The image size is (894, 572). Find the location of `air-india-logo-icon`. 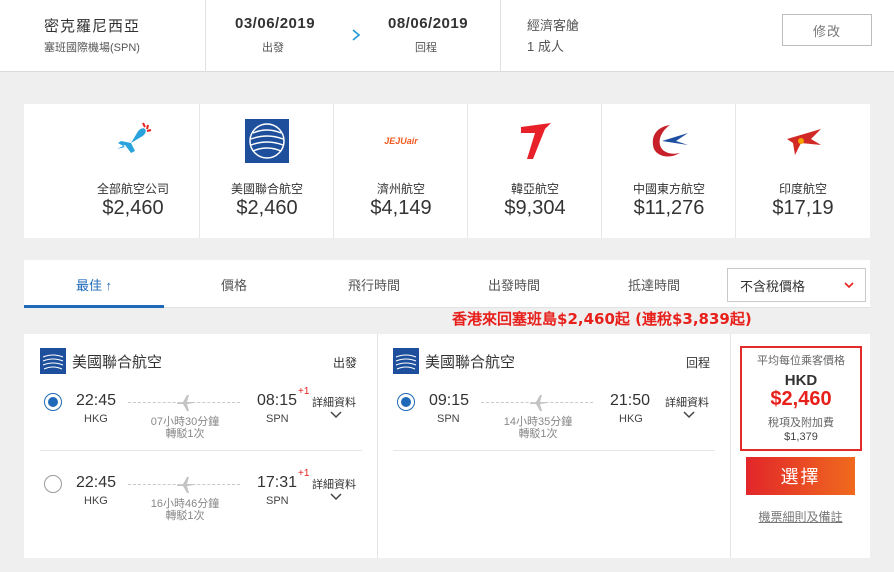

air-india-logo-icon is located at coordinates (803, 141).